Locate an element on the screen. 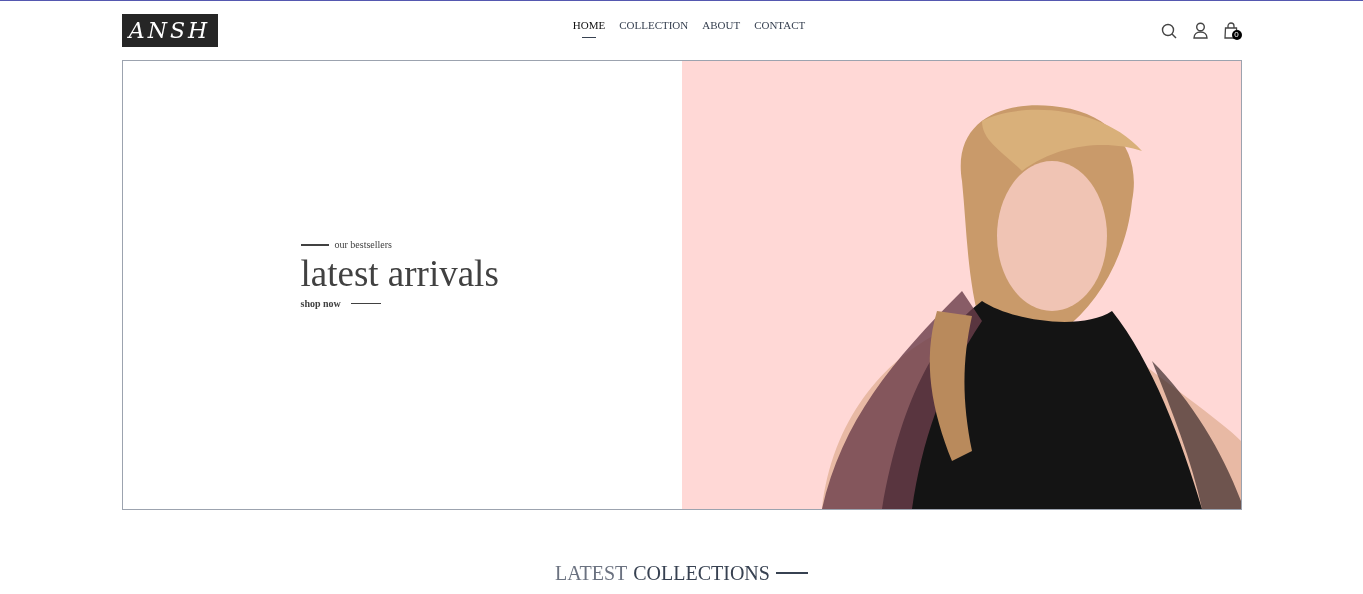 This screenshot has height=594, width=1363. nav-link: HOME is located at coordinates (589, 27).